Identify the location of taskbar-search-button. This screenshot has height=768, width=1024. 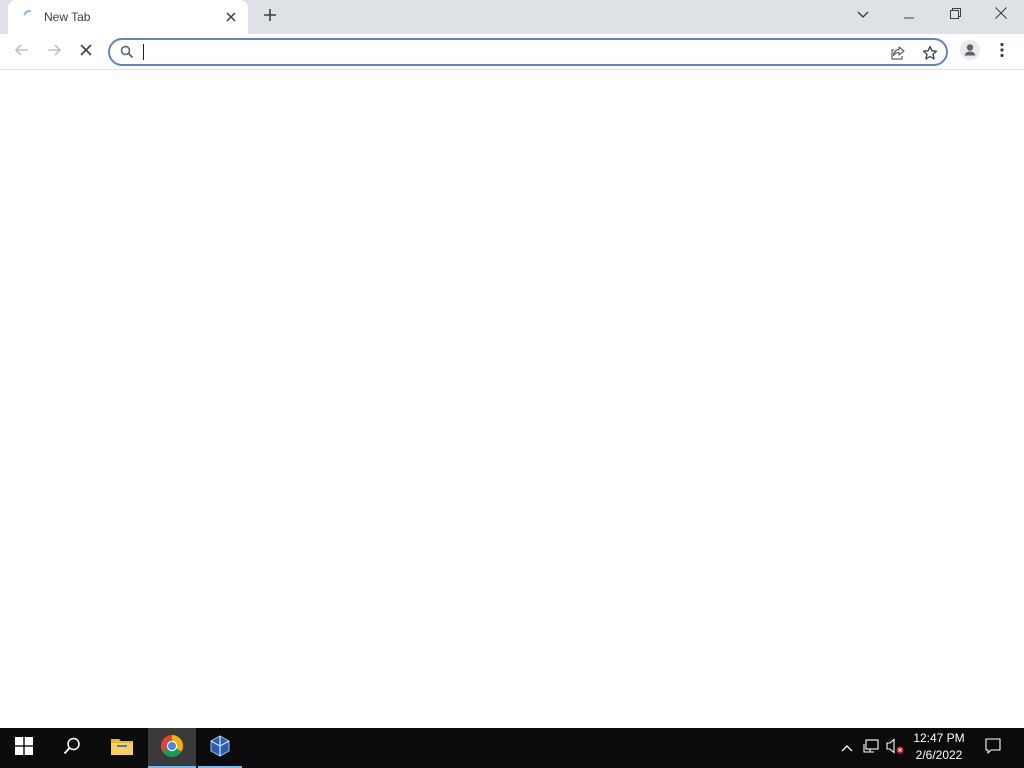
(72, 748).